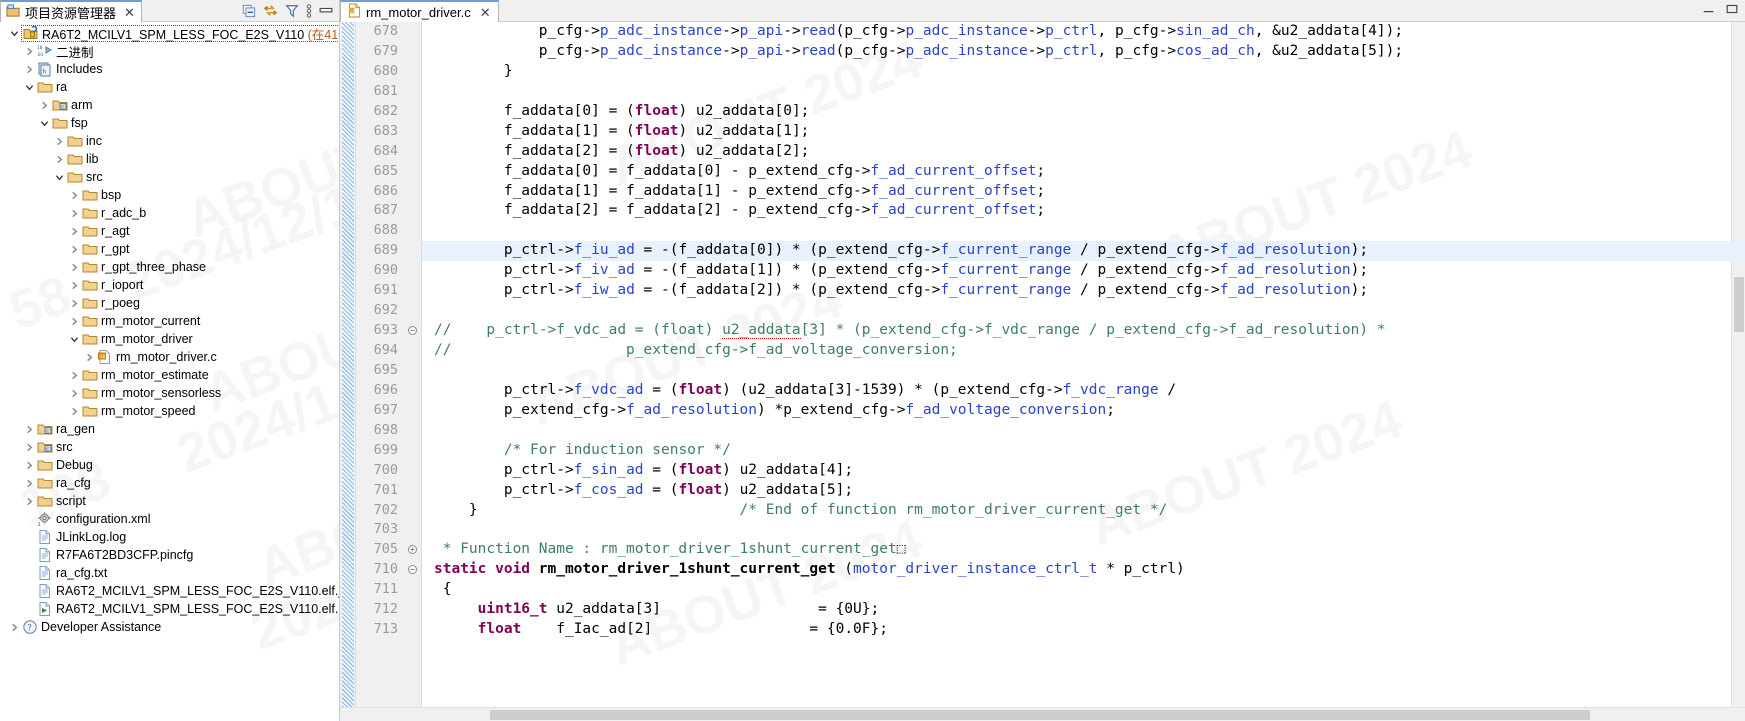 This screenshot has height=721, width=1745. What do you see at coordinates (1083, 451) in the screenshot?
I see `code-line: /* For induction sensor */` at bounding box center [1083, 451].